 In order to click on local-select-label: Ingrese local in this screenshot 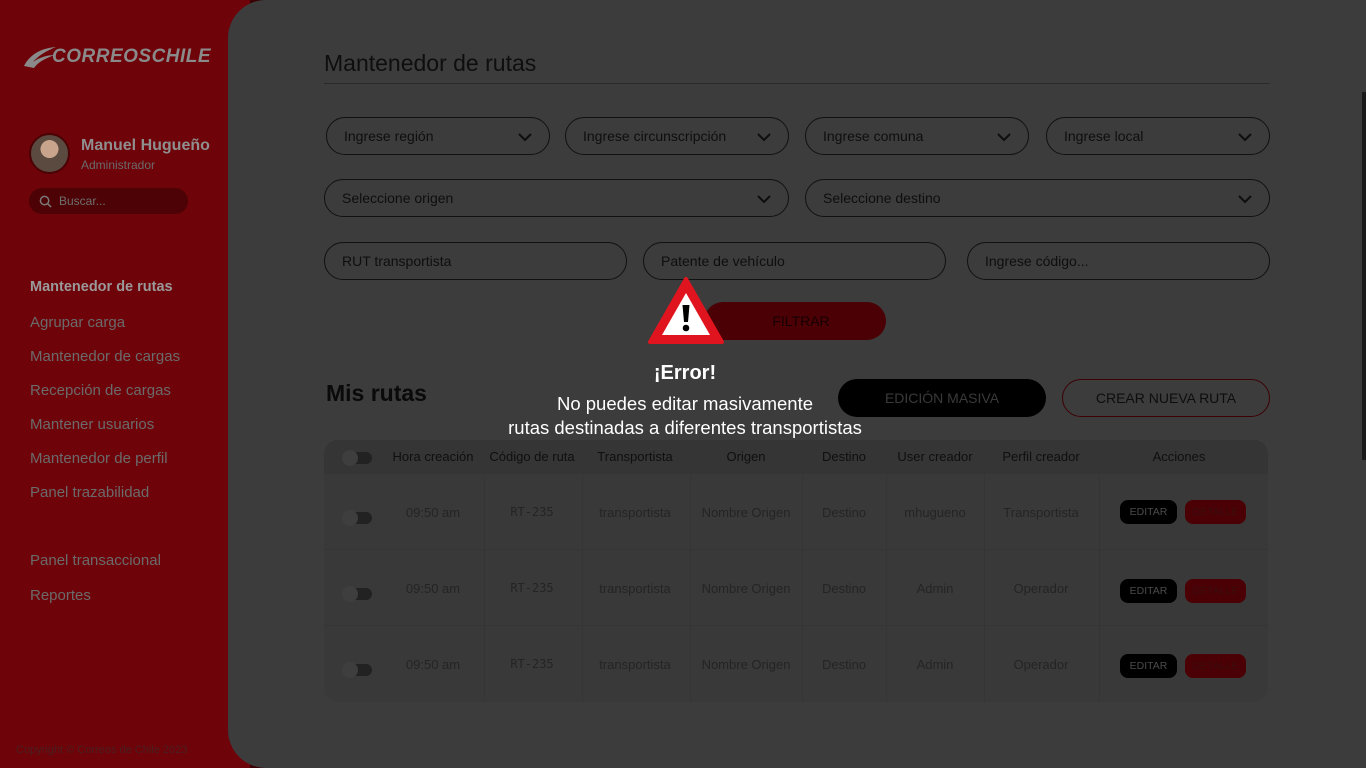, I will do `click(1104, 136)`.